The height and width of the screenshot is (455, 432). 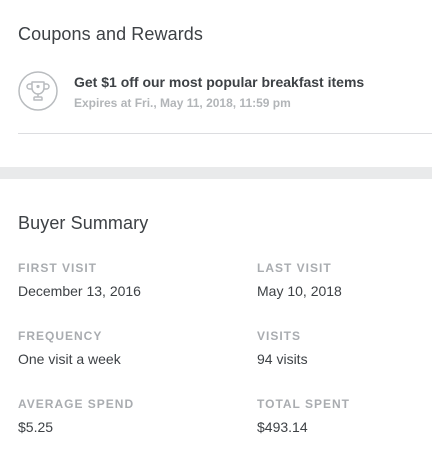 What do you see at coordinates (279, 336) in the screenshot?
I see `visits-label: VISITS` at bounding box center [279, 336].